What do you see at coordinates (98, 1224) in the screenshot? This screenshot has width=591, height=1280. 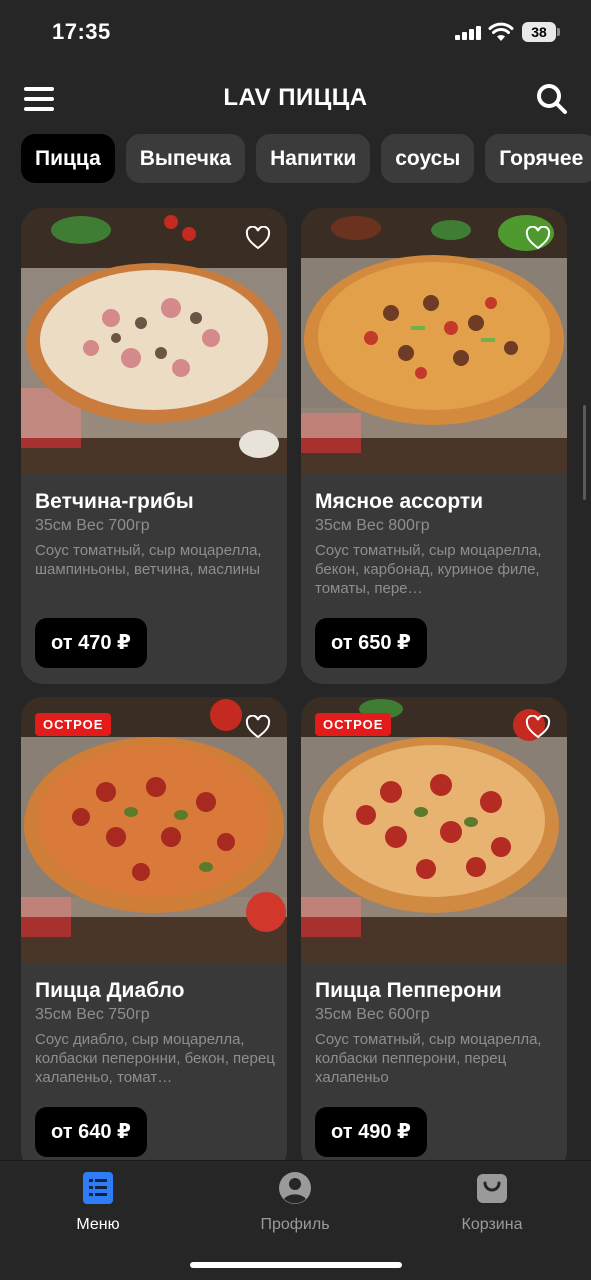 I see `nav-label: Меню` at bounding box center [98, 1224].